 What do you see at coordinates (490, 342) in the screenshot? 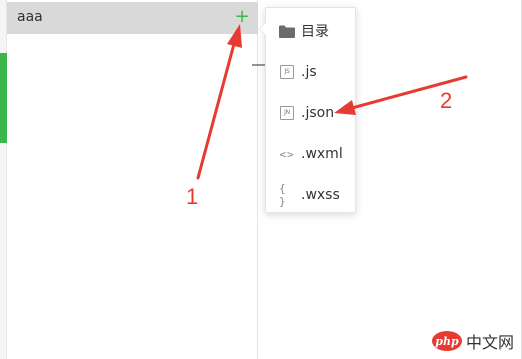
I see `watermark-text: 中文网` at bounding box center [490, 342].